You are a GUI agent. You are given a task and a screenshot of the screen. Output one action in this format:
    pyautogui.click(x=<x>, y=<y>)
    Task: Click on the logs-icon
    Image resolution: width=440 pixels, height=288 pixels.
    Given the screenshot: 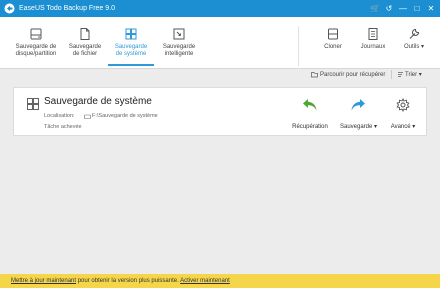 What is the action you would take?
    pyautogui.click(x=373, y=34)
    